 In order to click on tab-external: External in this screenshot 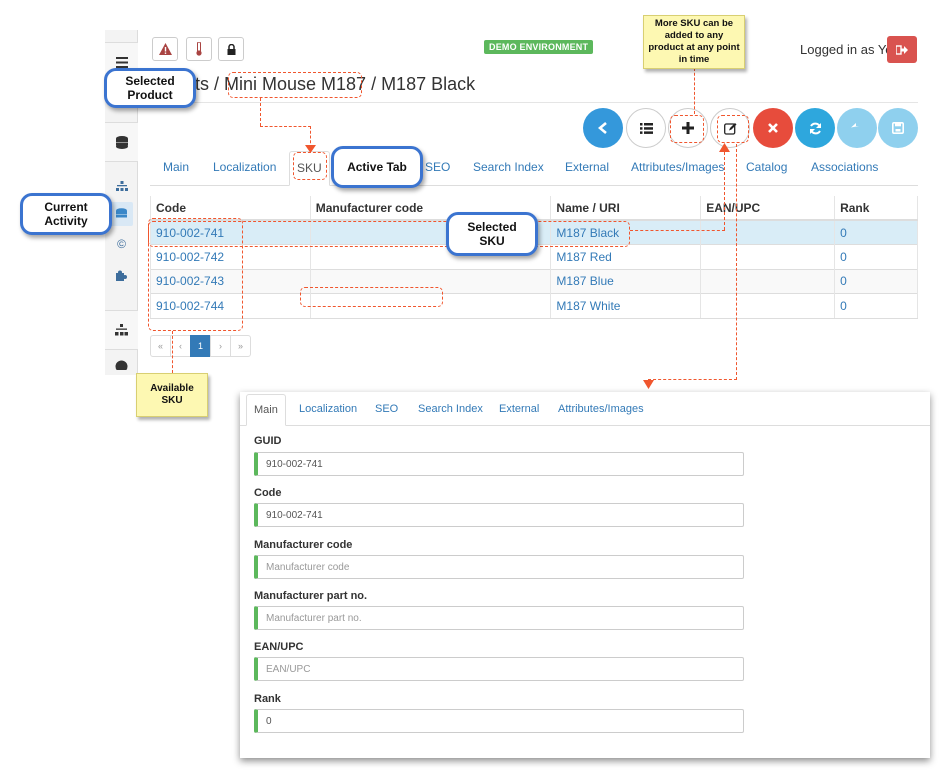, I will do `click(587, 167)`.